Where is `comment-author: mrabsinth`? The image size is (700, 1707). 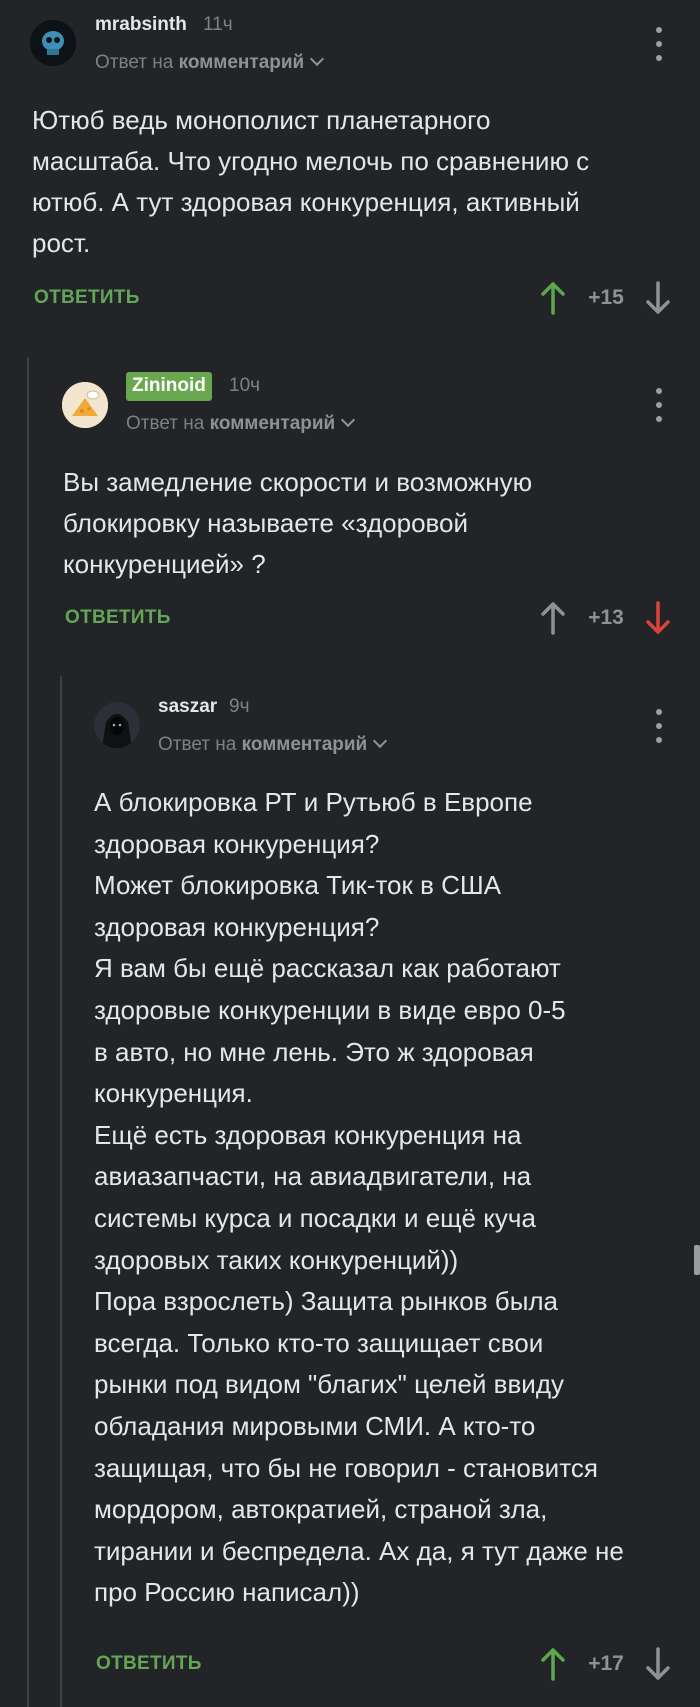 comment-author: mrabsinth is located at coordinates (141, 25).